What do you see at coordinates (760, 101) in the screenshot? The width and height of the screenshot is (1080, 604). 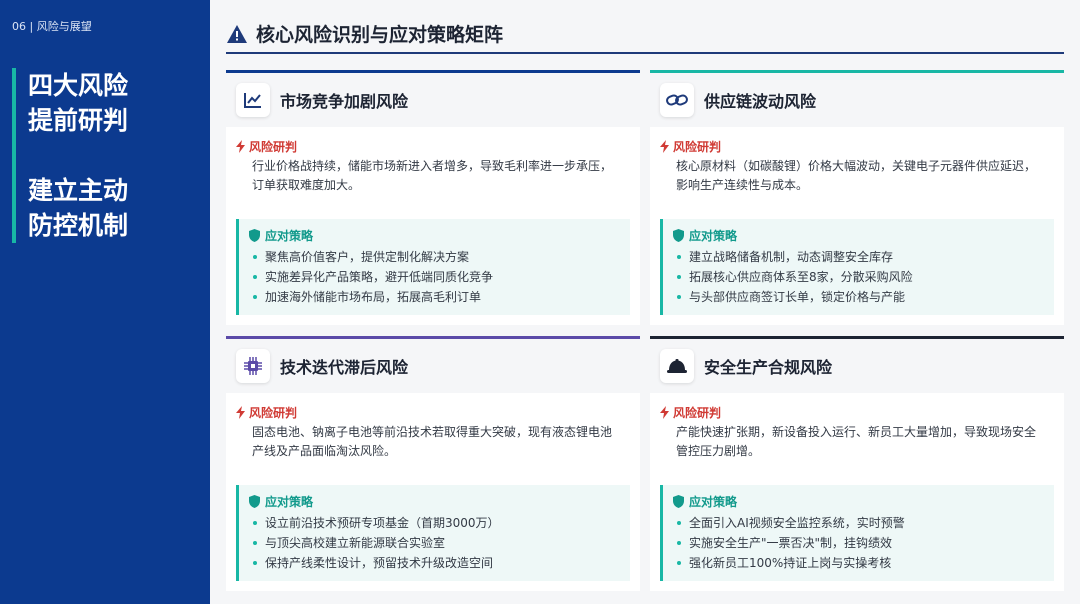 I see `card-title: 供应链波动风险` at bounding box center [760, 101].